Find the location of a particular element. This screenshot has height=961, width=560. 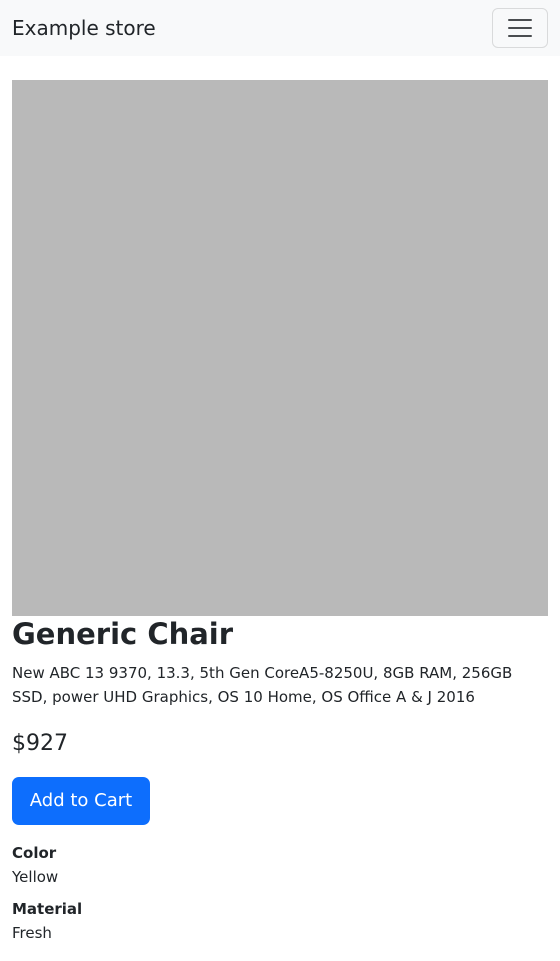

attribute-material: Material Fresh is located at coordinates (280, 921).